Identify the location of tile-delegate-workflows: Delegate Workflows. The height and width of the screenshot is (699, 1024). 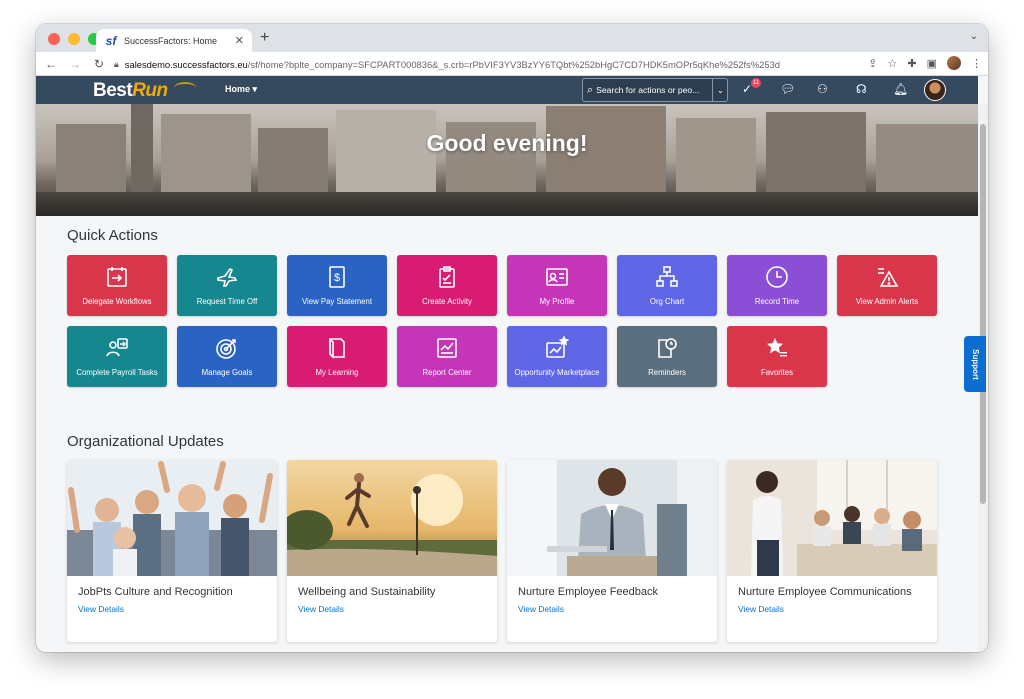
(117, 285).